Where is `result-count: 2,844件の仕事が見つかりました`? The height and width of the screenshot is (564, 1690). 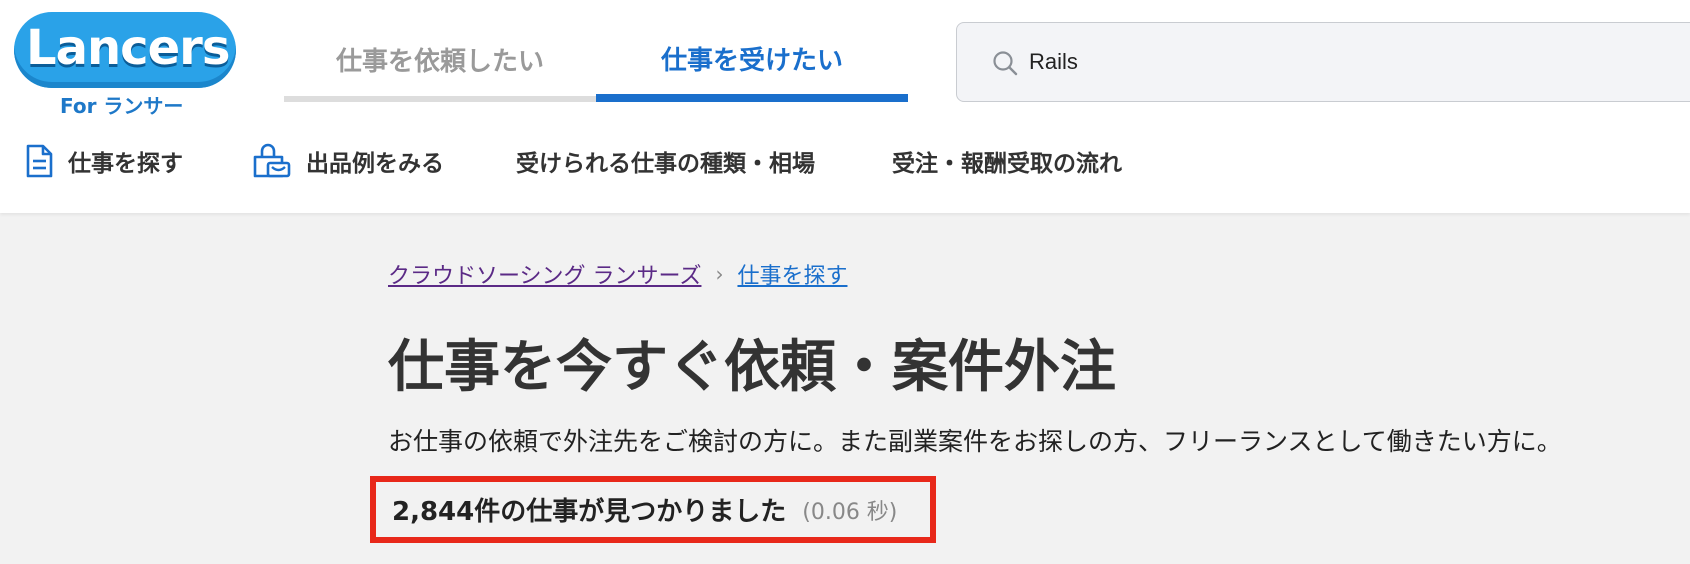 result-count: 2,844件の仕事が見つかりました is located at coordinates (589, 512).